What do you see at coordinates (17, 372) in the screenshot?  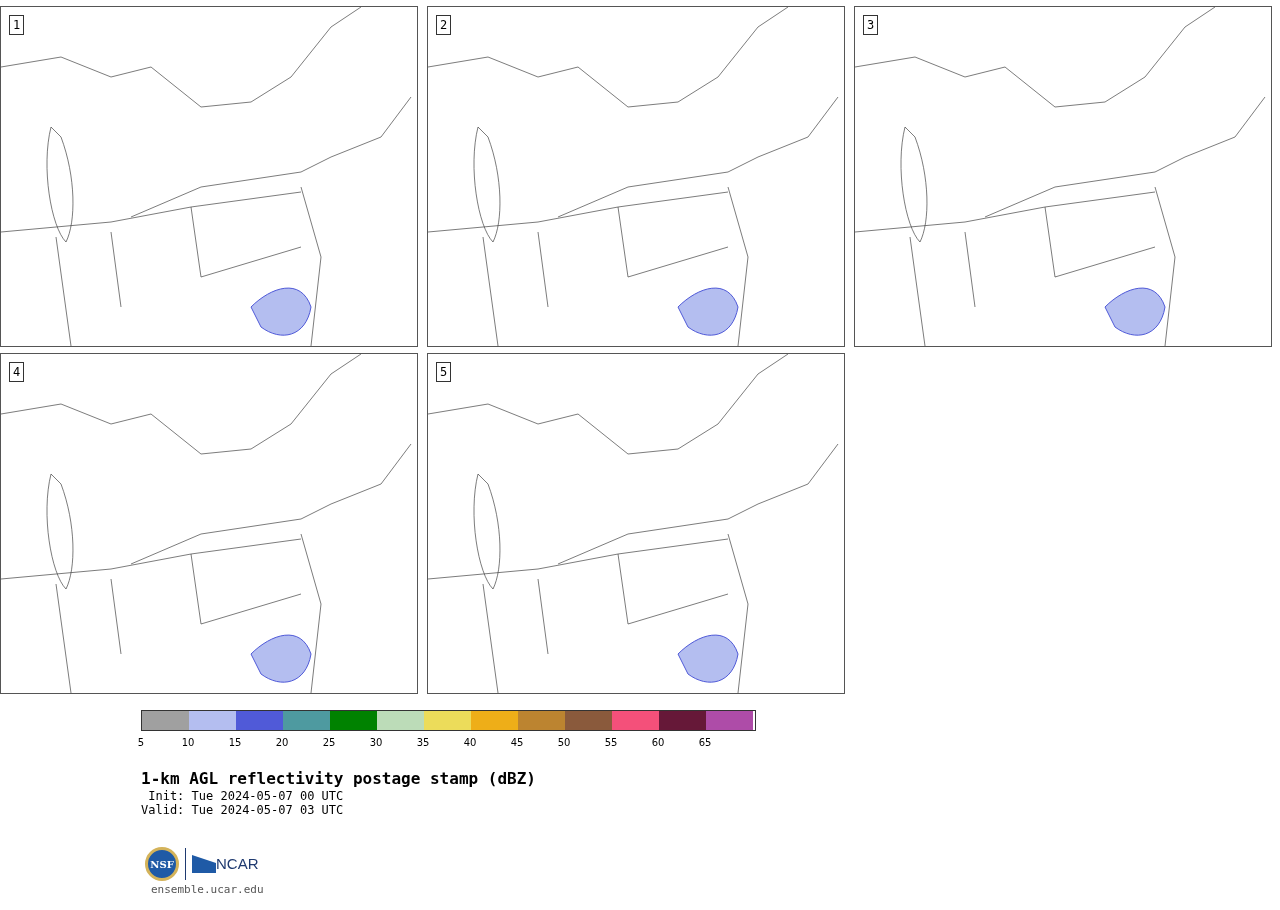 I see `panel-number: 4` at bounding box center [17, 372].